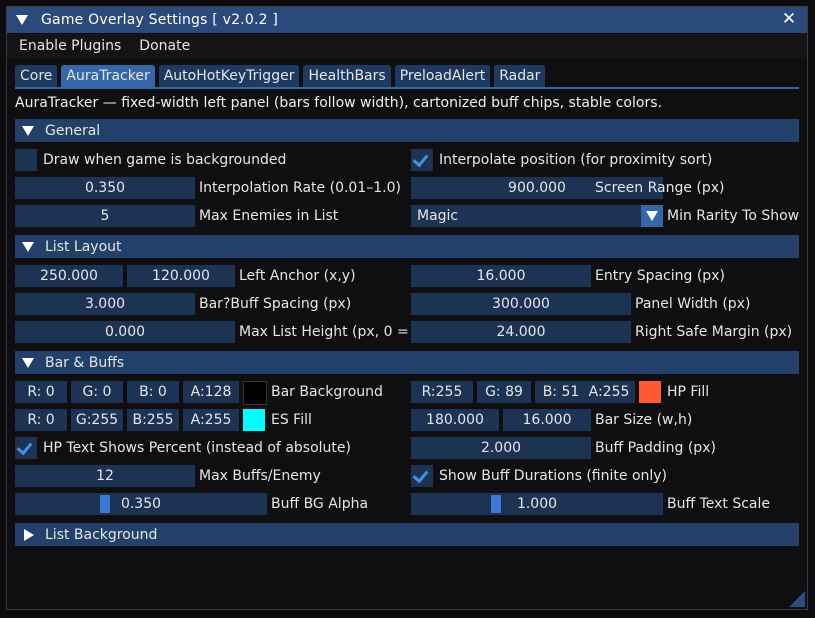 The height and width of the screenshot is (618, 815). Describe the element at coordinates (650, 392) in the screenshot. I see `hp-fill-color-swatch` at that location.